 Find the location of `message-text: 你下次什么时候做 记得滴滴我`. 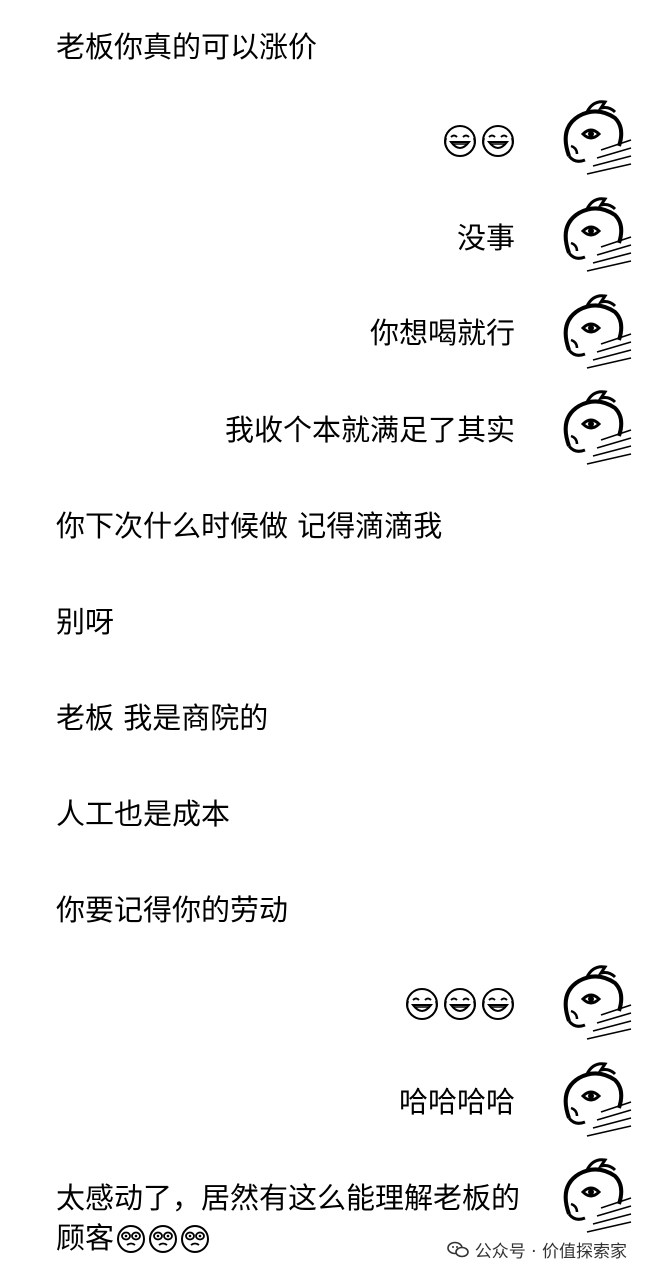

message-text: 你下次什么时候做 记得滴滴我 is located at coordinates (249, 526).